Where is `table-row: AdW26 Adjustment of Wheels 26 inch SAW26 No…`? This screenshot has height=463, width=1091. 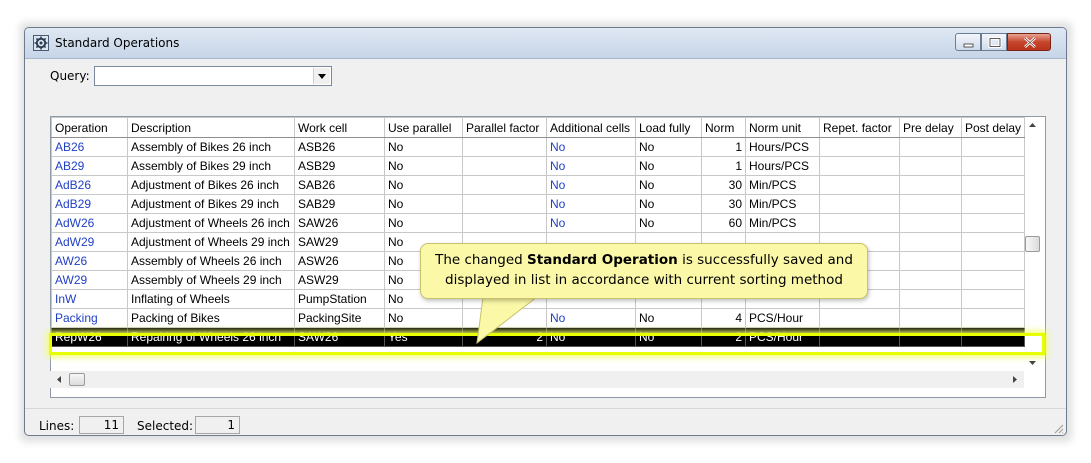 table-row: AdW26 Adjustment of Wheels 26 inch SAW26 No… is located at coordinates (538, 223).